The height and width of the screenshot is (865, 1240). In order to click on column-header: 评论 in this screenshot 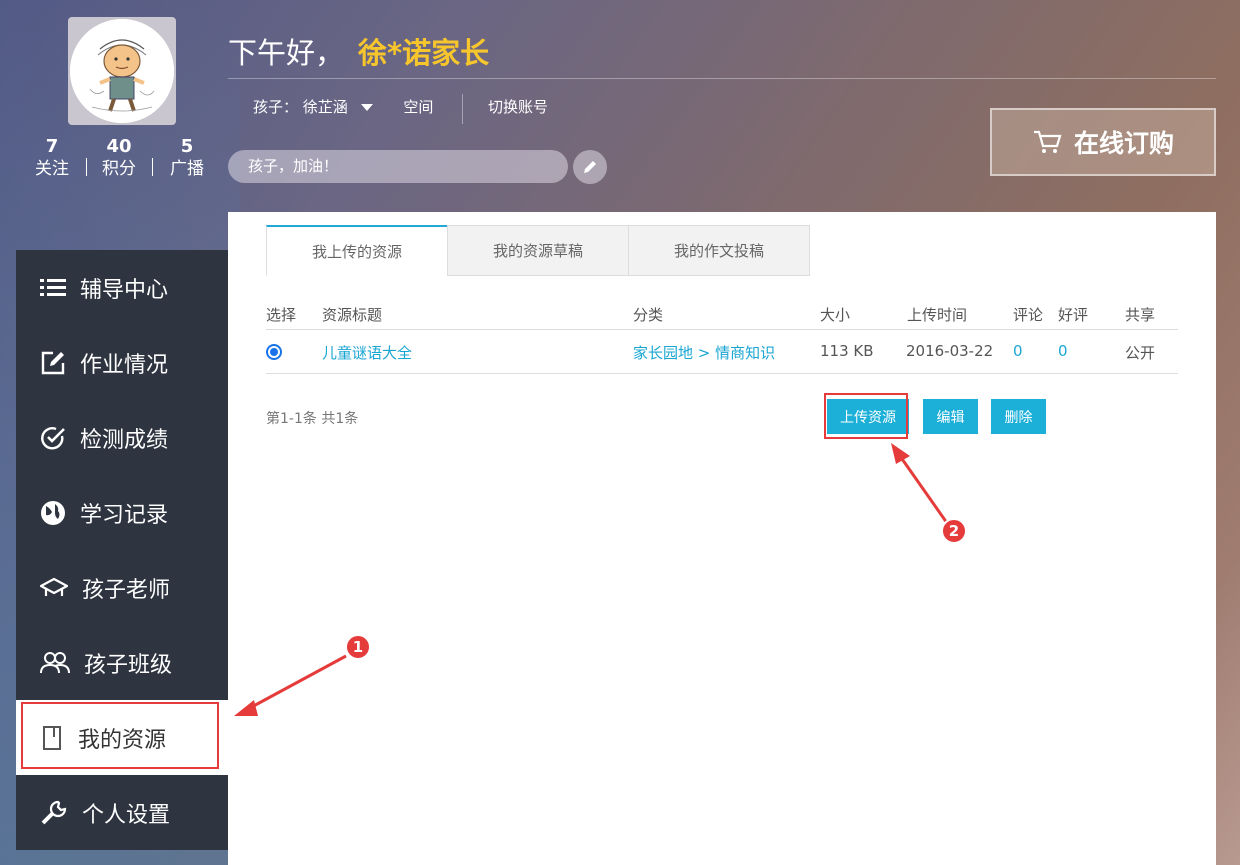, I will do `click(1028, 315)`.